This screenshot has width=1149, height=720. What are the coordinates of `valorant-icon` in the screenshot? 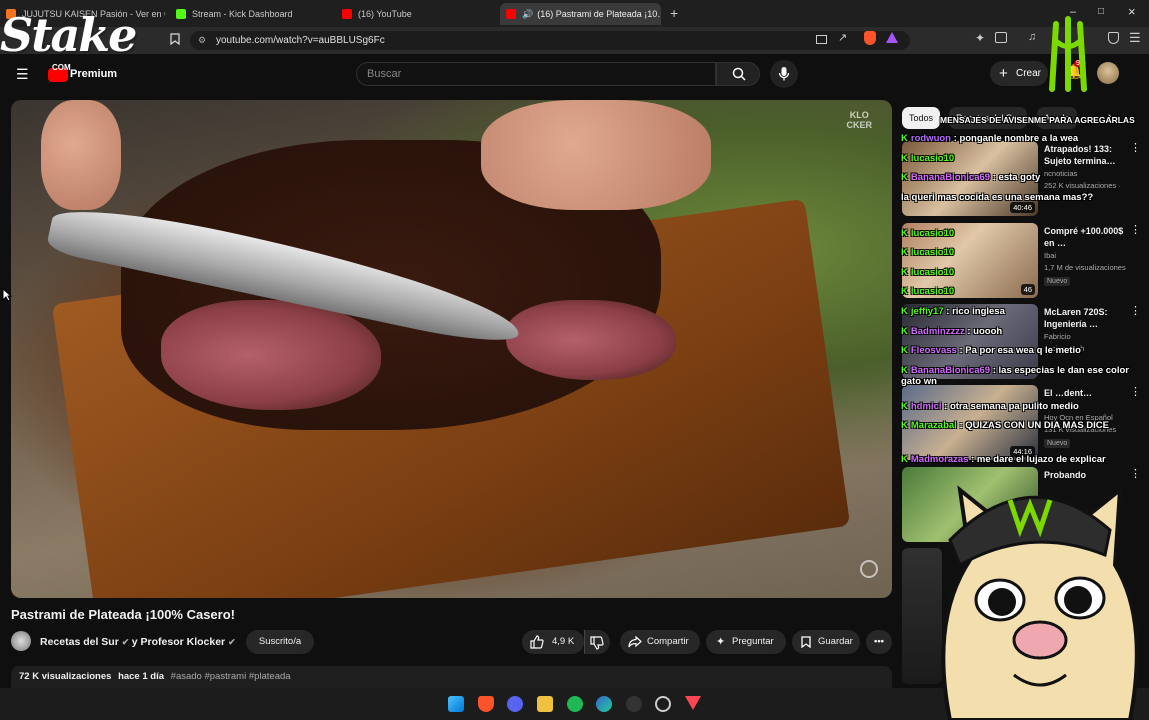 It's located at (693, 703).